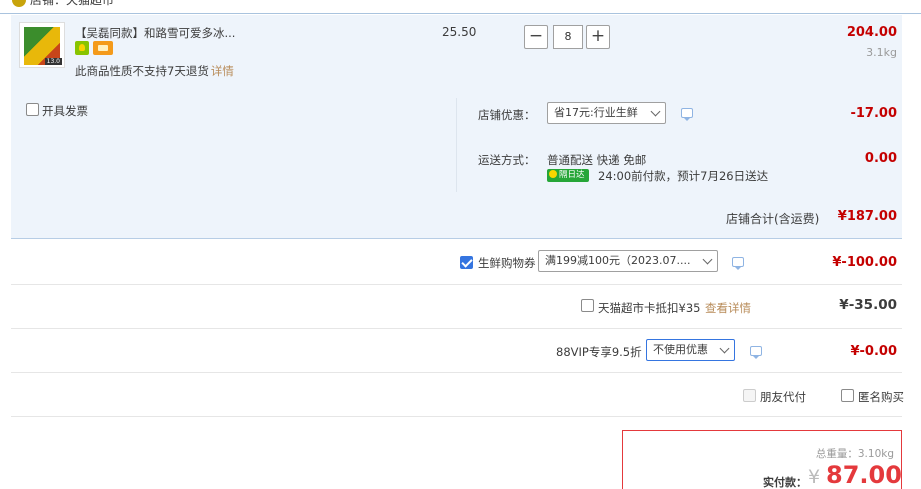 The height and width of the screenshot is (489, 921). What do you see at coordinates (466, 262) in the screenshot?
I see `coupon-checkbox` at bounding box center [466, 262].